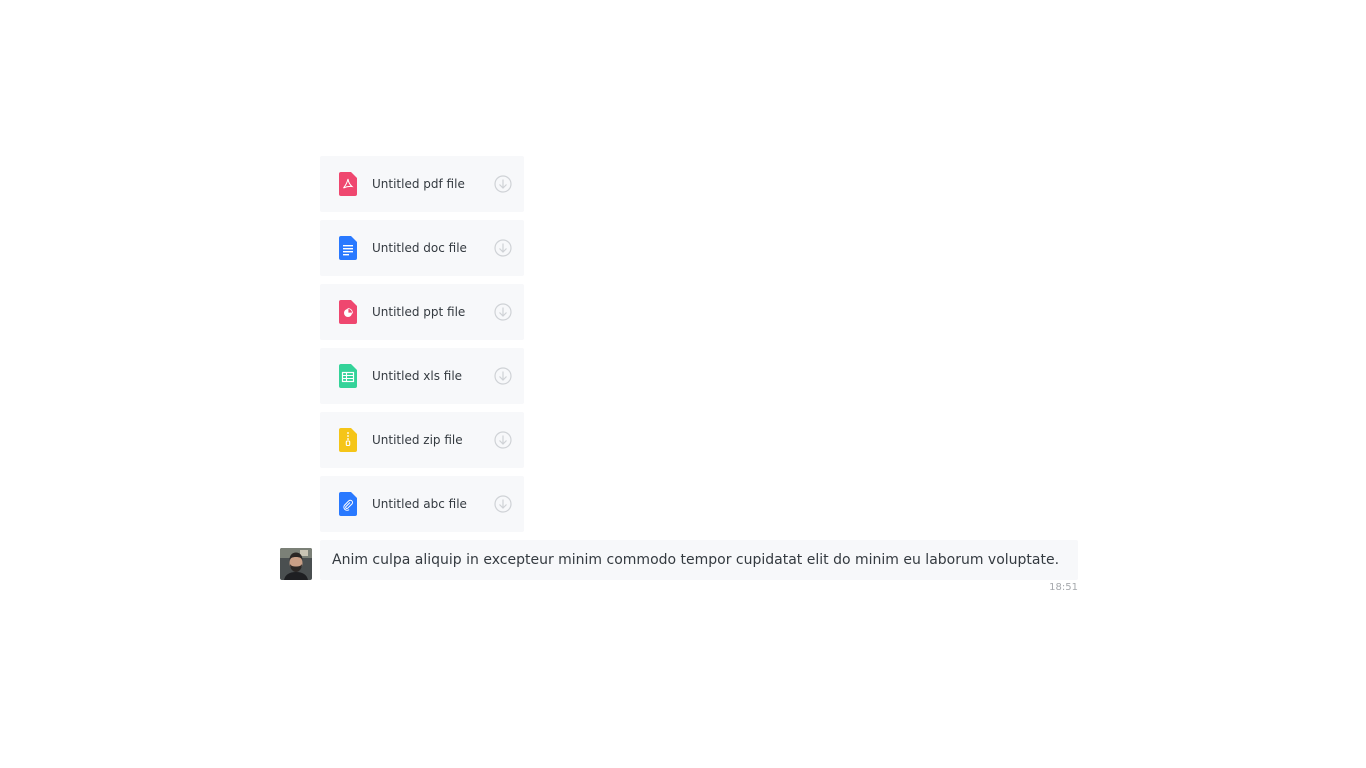  What do you see at coordinates (419, 312) in the screenshot?
I see `attachment-name: Untitled ppt file` at bounding box center [419, 312].